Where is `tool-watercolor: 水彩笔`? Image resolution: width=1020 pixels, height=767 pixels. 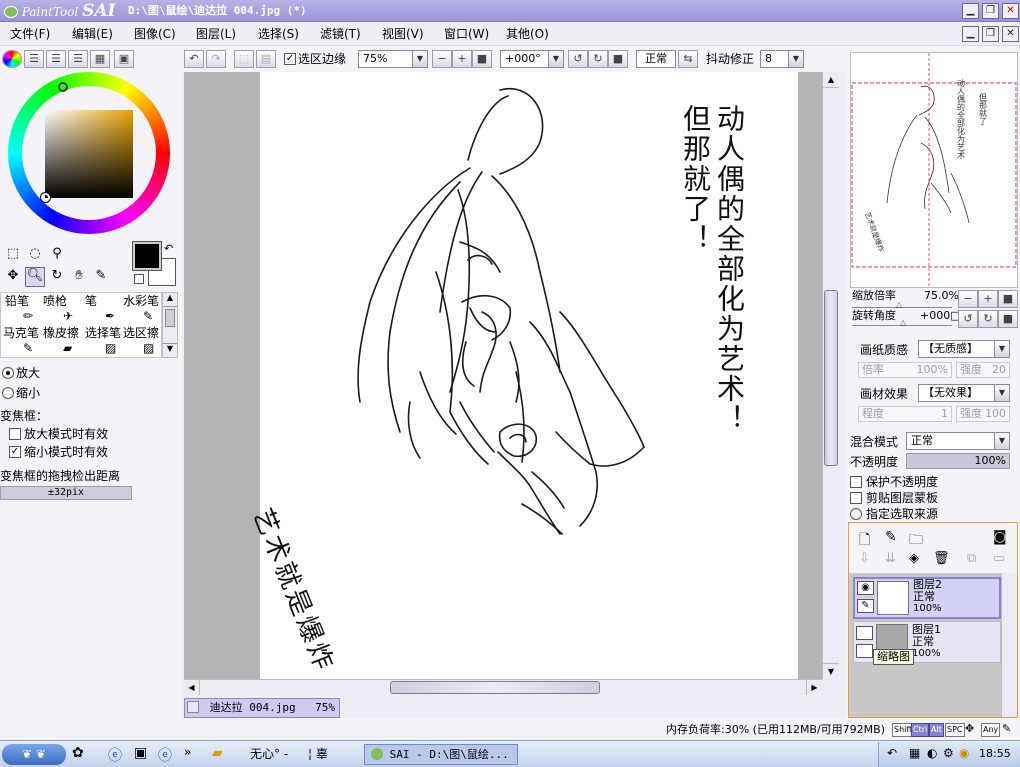
tool-watercolor: 水彩笔 is located at coordinates (141, 301).